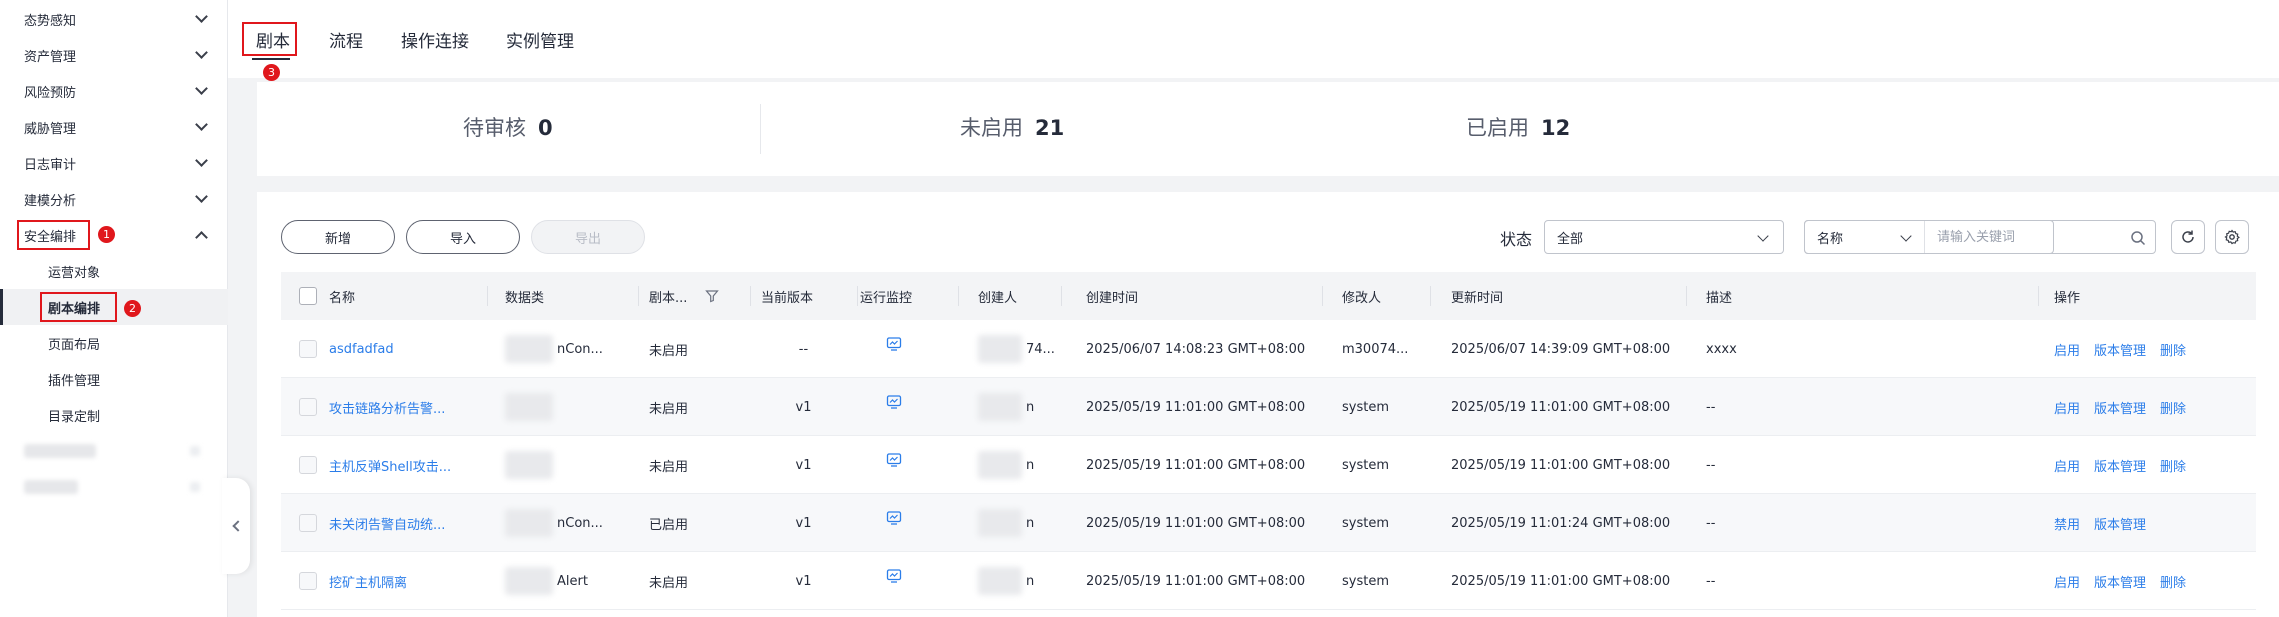  I want to click on created-time-cell: 2025/06/07 14:08:23 GMT+08:00, so click(1196, 349).